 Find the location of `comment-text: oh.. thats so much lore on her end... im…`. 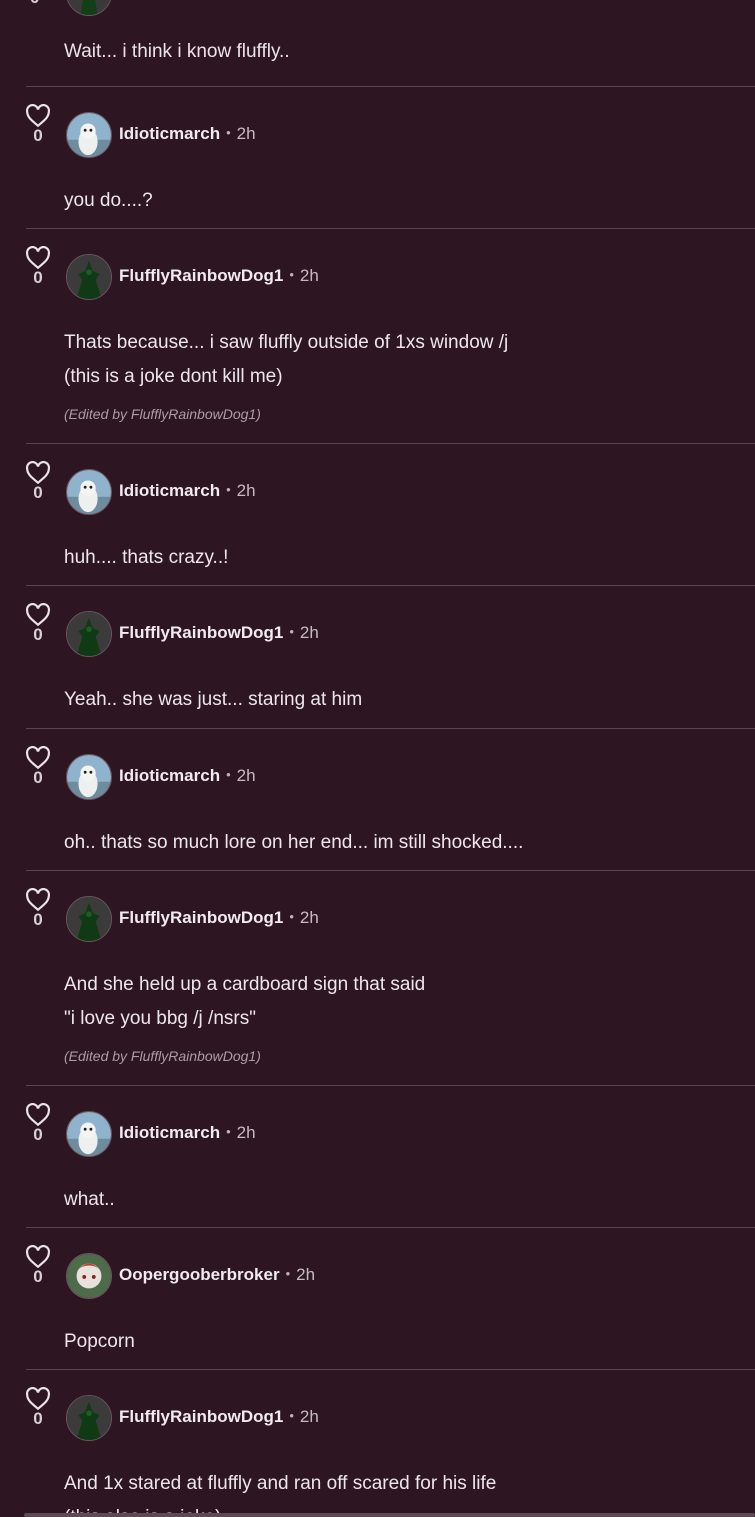

comment-text: oh.. thats so much lore on her end... im… is located at coordinates (294, 842).